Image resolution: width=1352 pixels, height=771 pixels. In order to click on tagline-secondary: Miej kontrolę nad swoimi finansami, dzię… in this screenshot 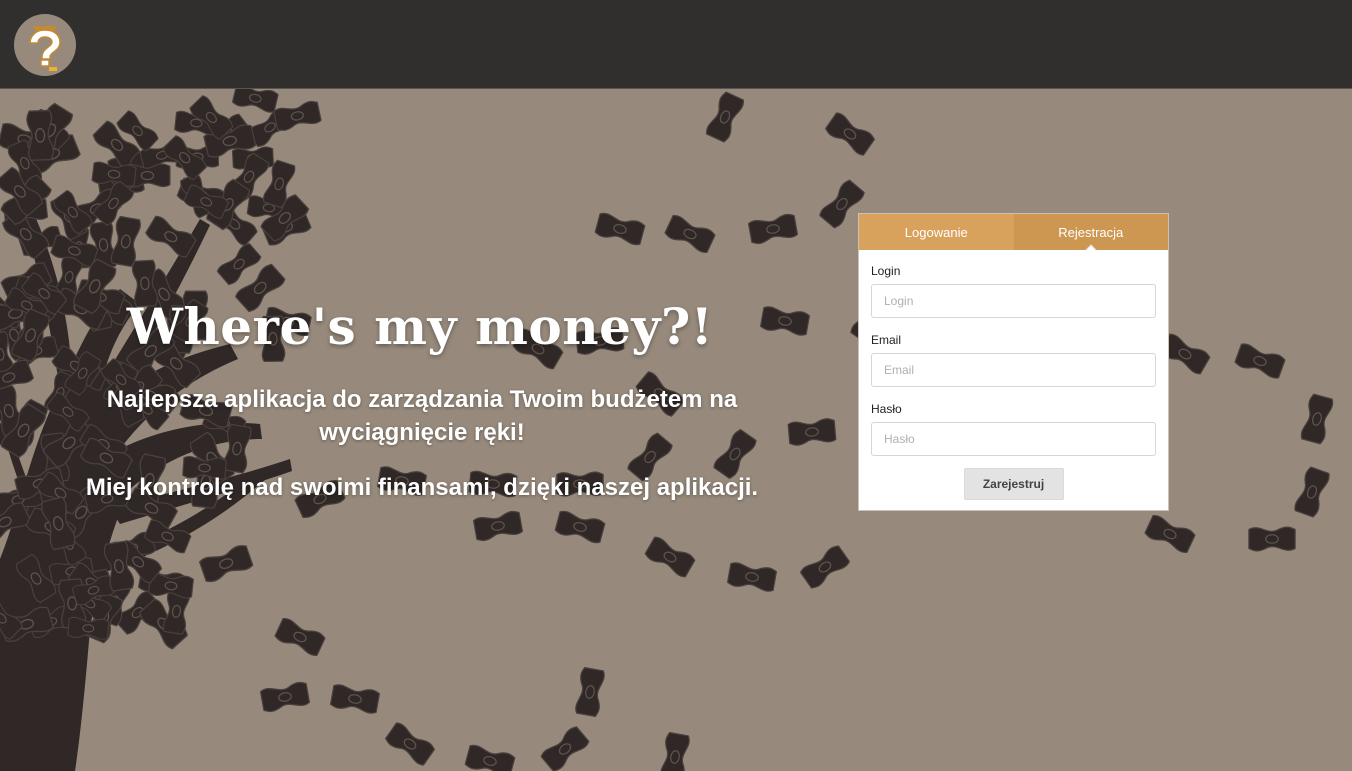, I will do `click(422, 487)`.